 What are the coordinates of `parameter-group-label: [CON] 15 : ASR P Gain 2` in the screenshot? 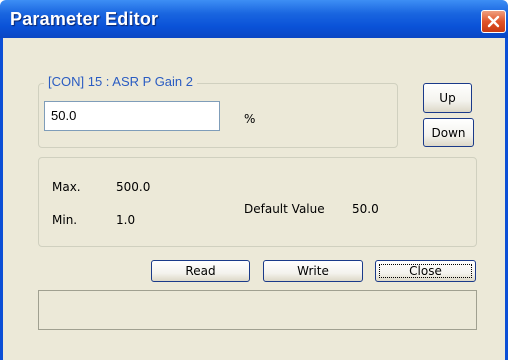 It's located at (120, 81).